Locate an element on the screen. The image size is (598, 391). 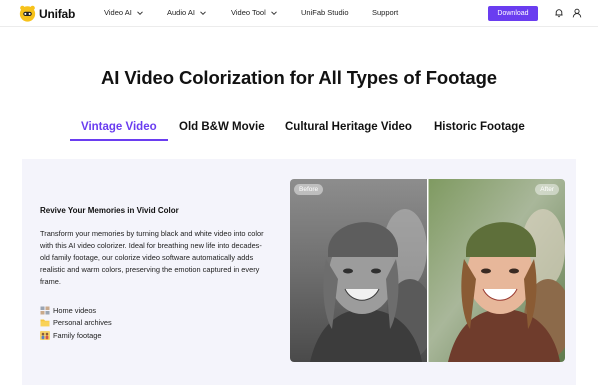
list-item: Personal archives is located at coordinates (76, 323).